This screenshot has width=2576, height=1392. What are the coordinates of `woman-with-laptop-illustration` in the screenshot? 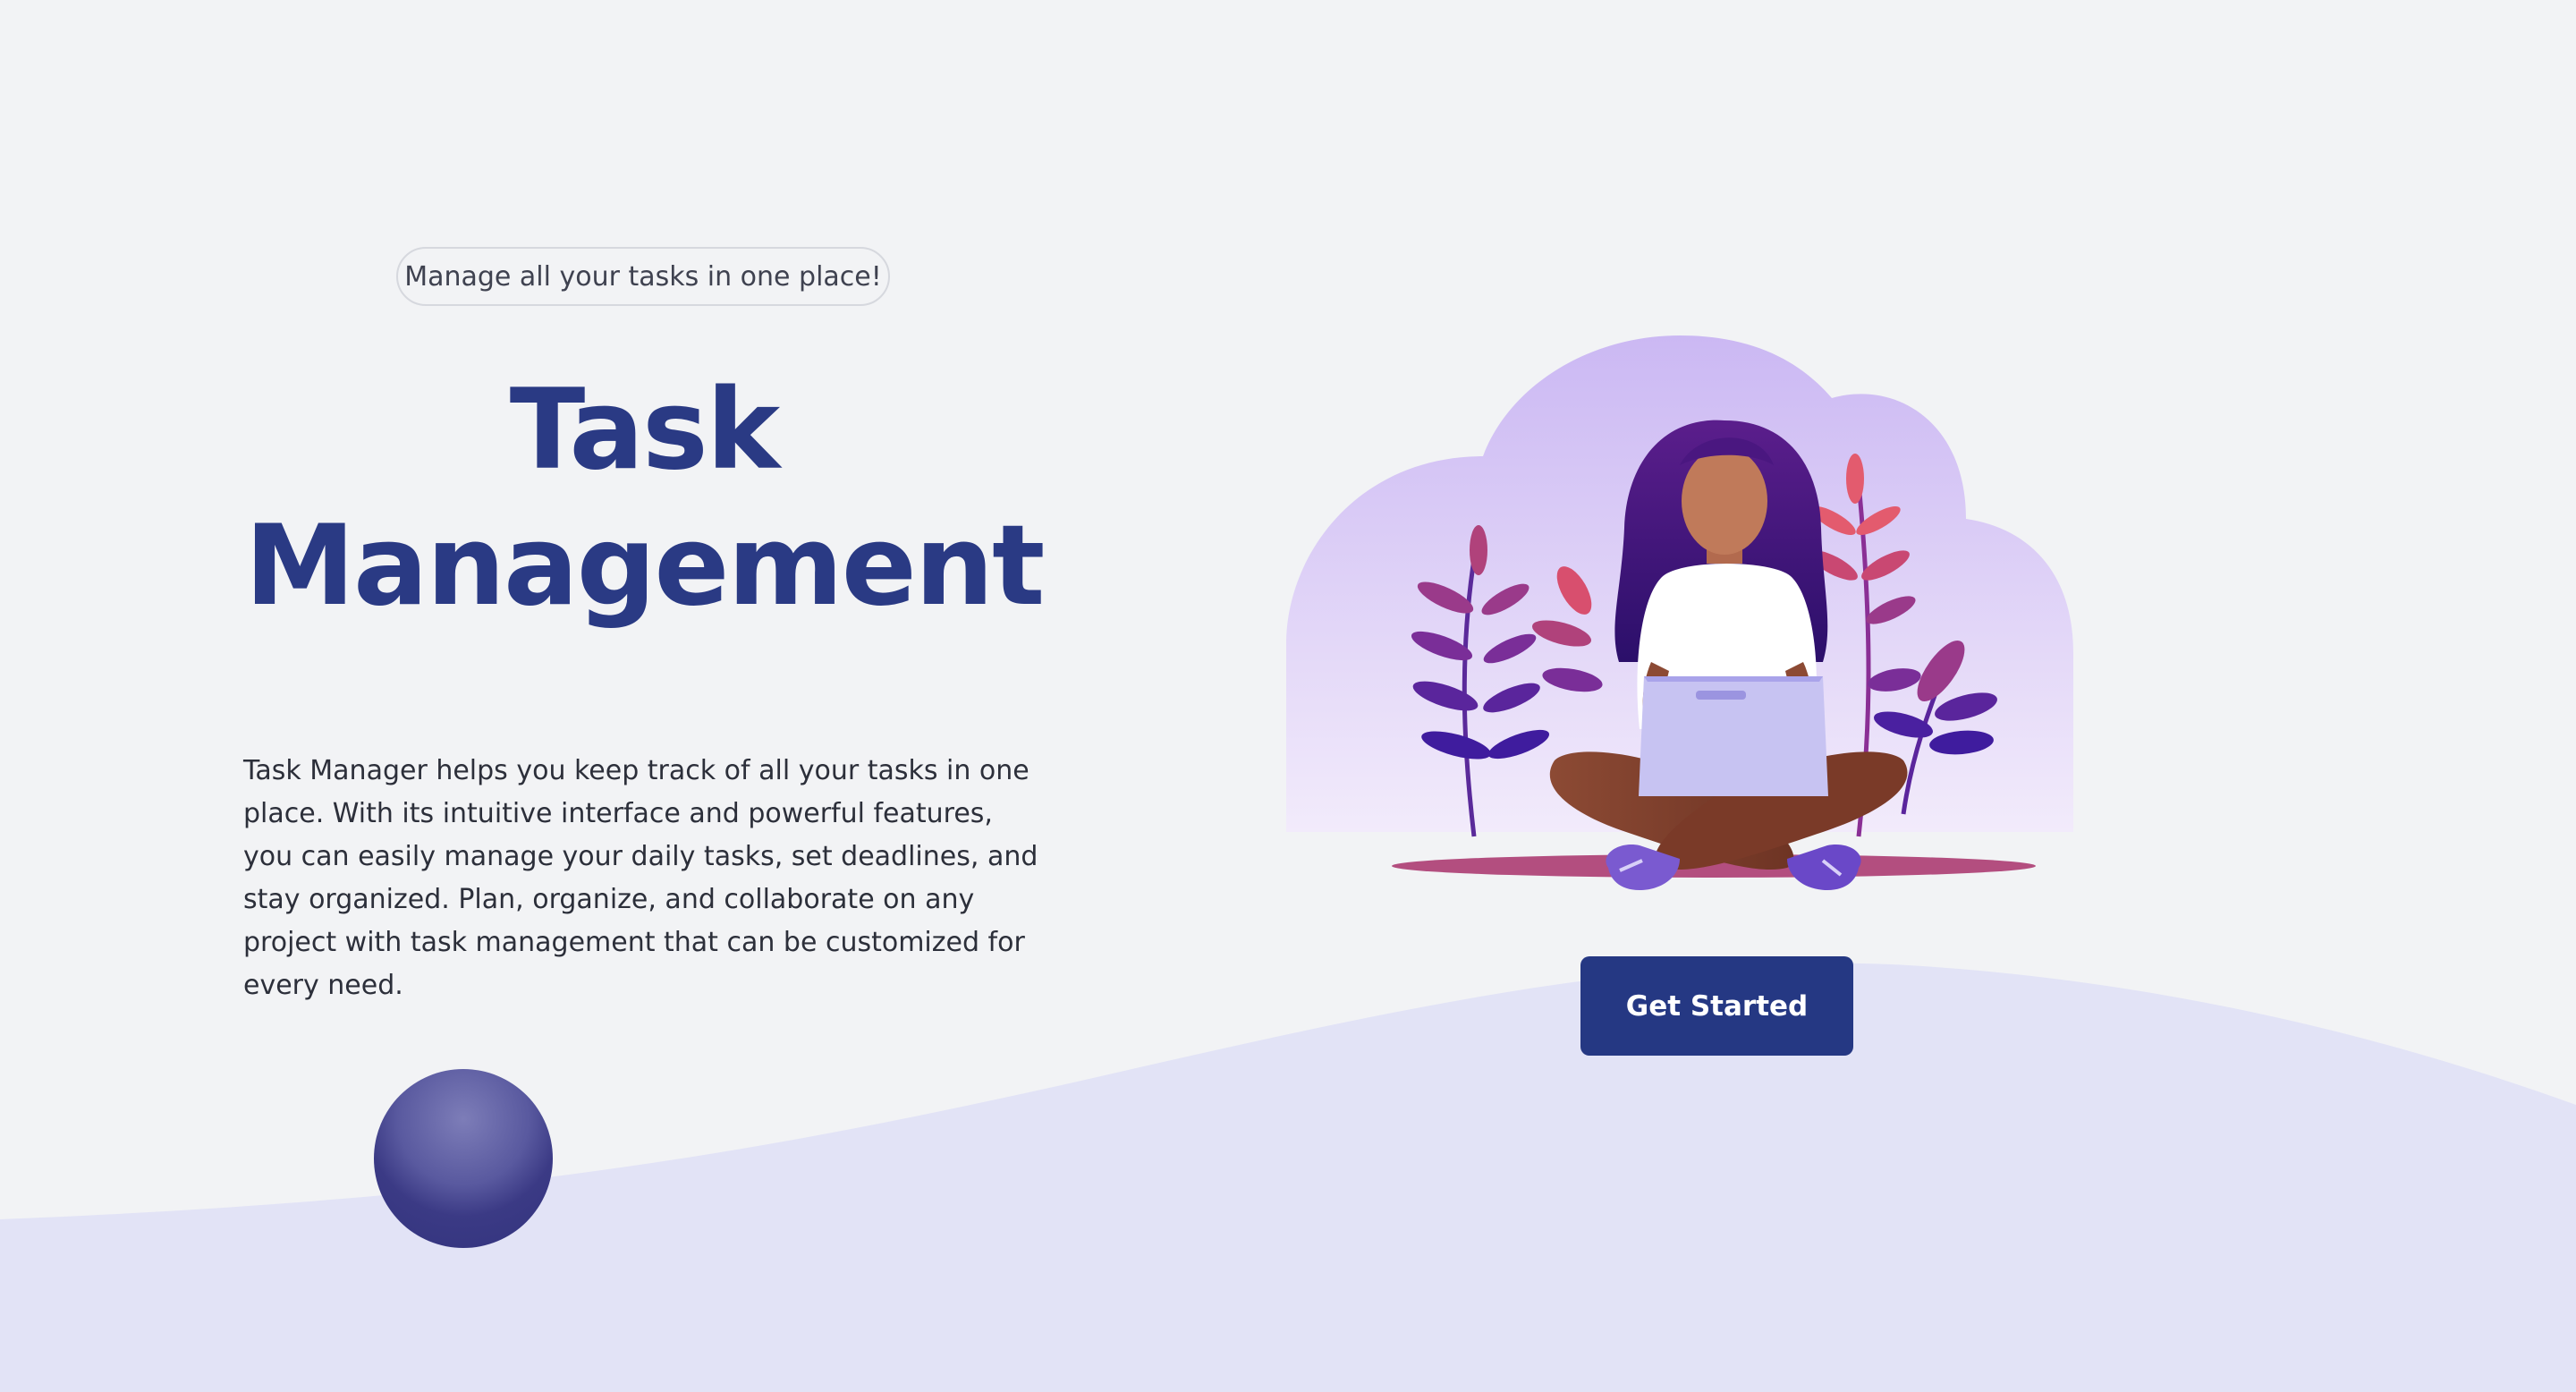 It's located at (1679, 612).